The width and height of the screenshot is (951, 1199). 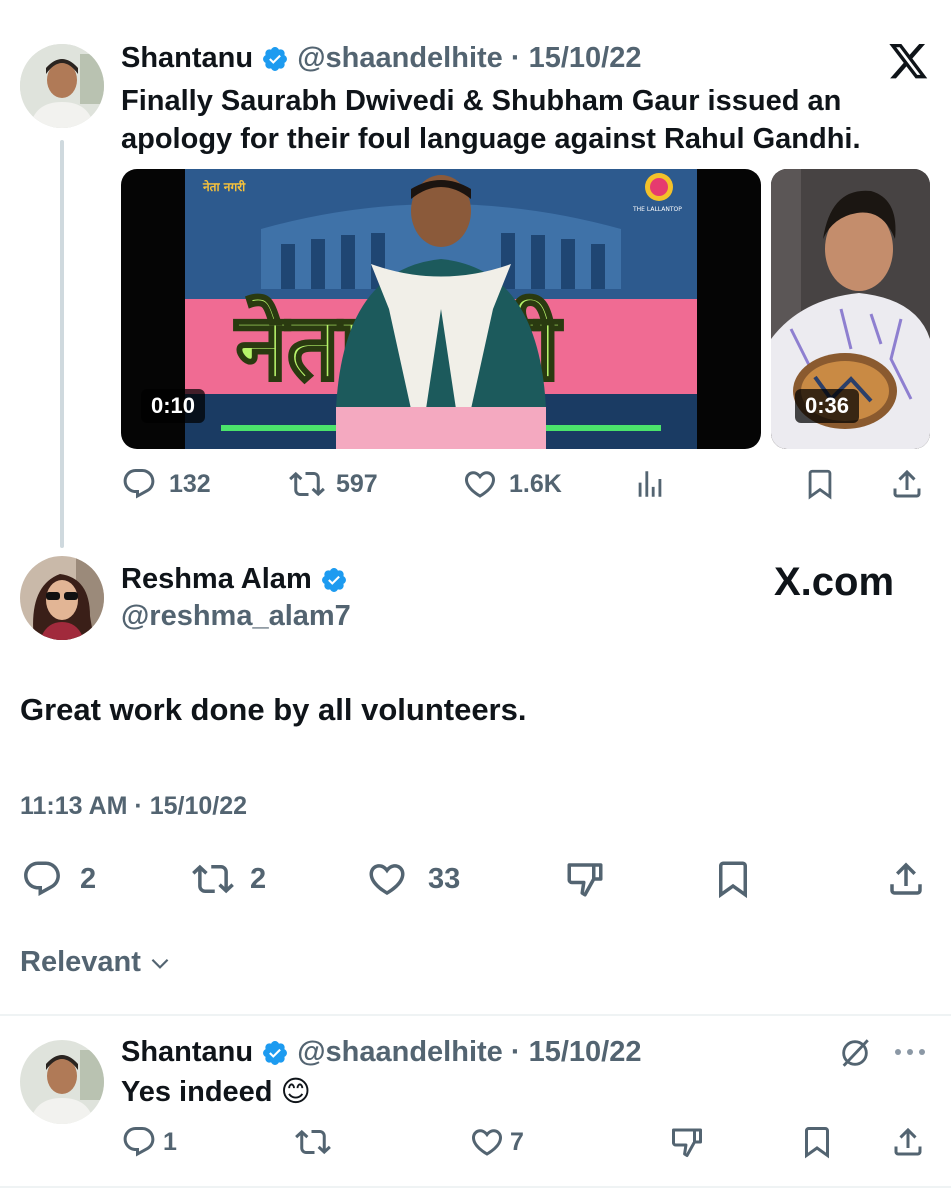 I want to click on reply-button: 1, so click(x=149, y=1142).